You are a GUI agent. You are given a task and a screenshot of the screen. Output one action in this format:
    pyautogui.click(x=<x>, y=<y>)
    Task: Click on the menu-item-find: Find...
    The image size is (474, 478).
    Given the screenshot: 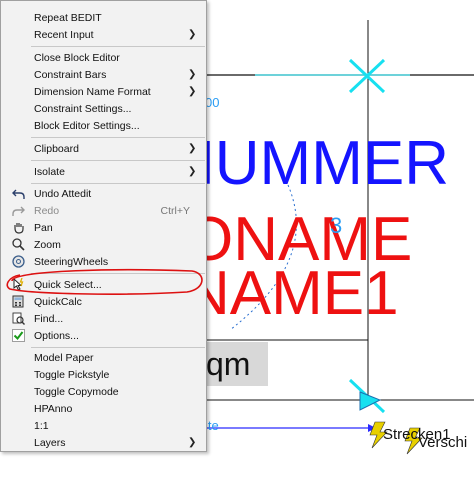 What is the action you would take?
    pyautogui.click(x=103, y=318)
    